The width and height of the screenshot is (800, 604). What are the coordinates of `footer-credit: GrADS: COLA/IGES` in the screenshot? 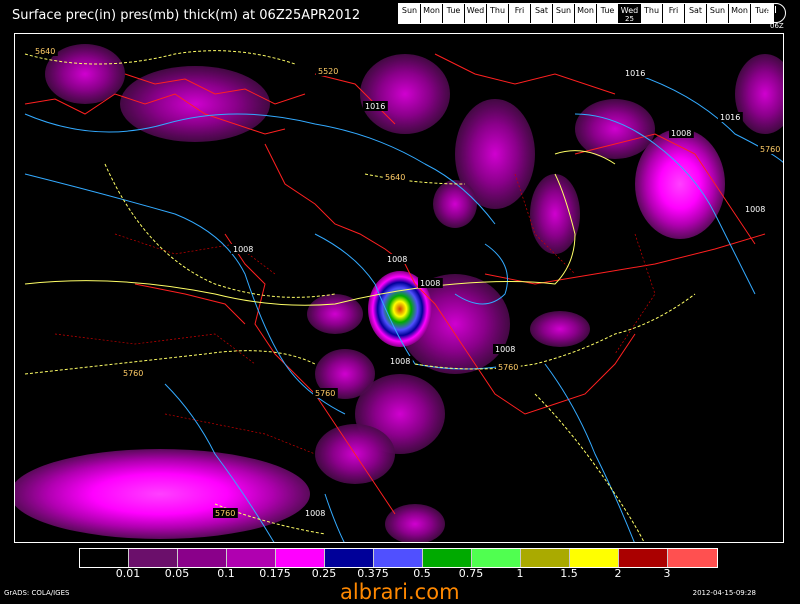 It's located at (37, 593).